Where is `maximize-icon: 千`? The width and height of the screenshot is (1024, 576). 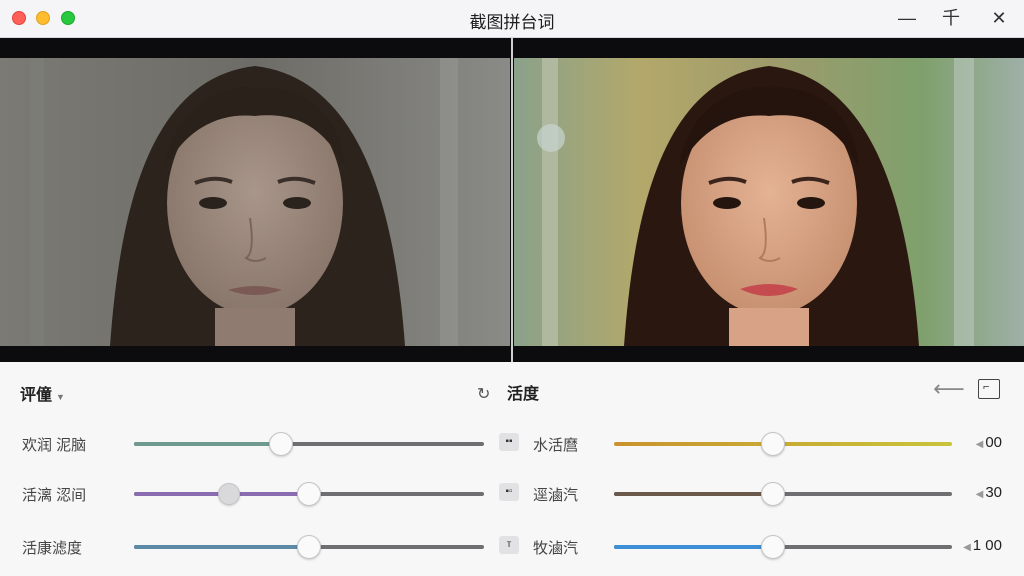
maximize-icon: 千 is located at coordinates (951, 18).